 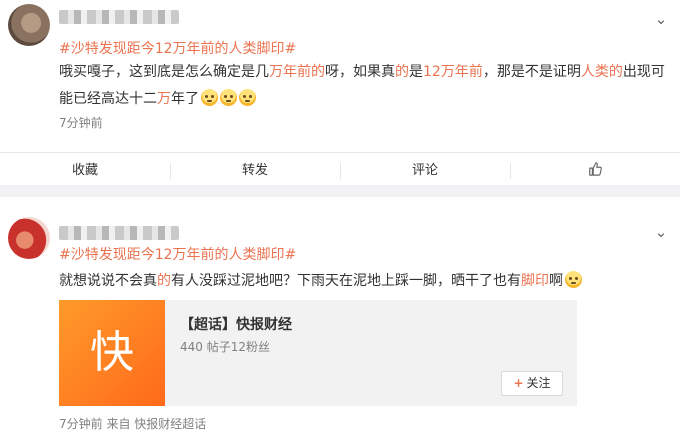 I want to click on post-text-segment: 年了, so click(x=185, y=99).